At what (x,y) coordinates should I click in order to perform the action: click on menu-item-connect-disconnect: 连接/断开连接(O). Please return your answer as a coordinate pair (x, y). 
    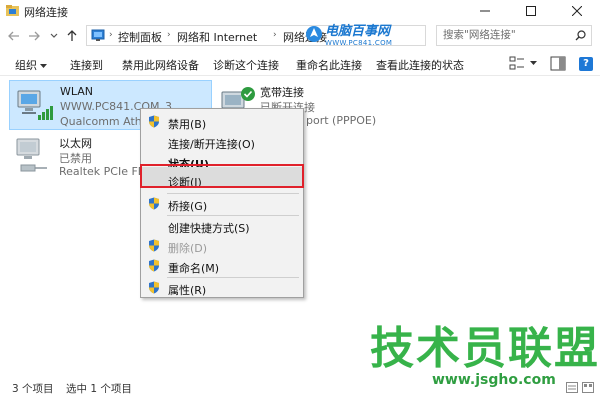
    Looking at the image, I should click on (222, 142).